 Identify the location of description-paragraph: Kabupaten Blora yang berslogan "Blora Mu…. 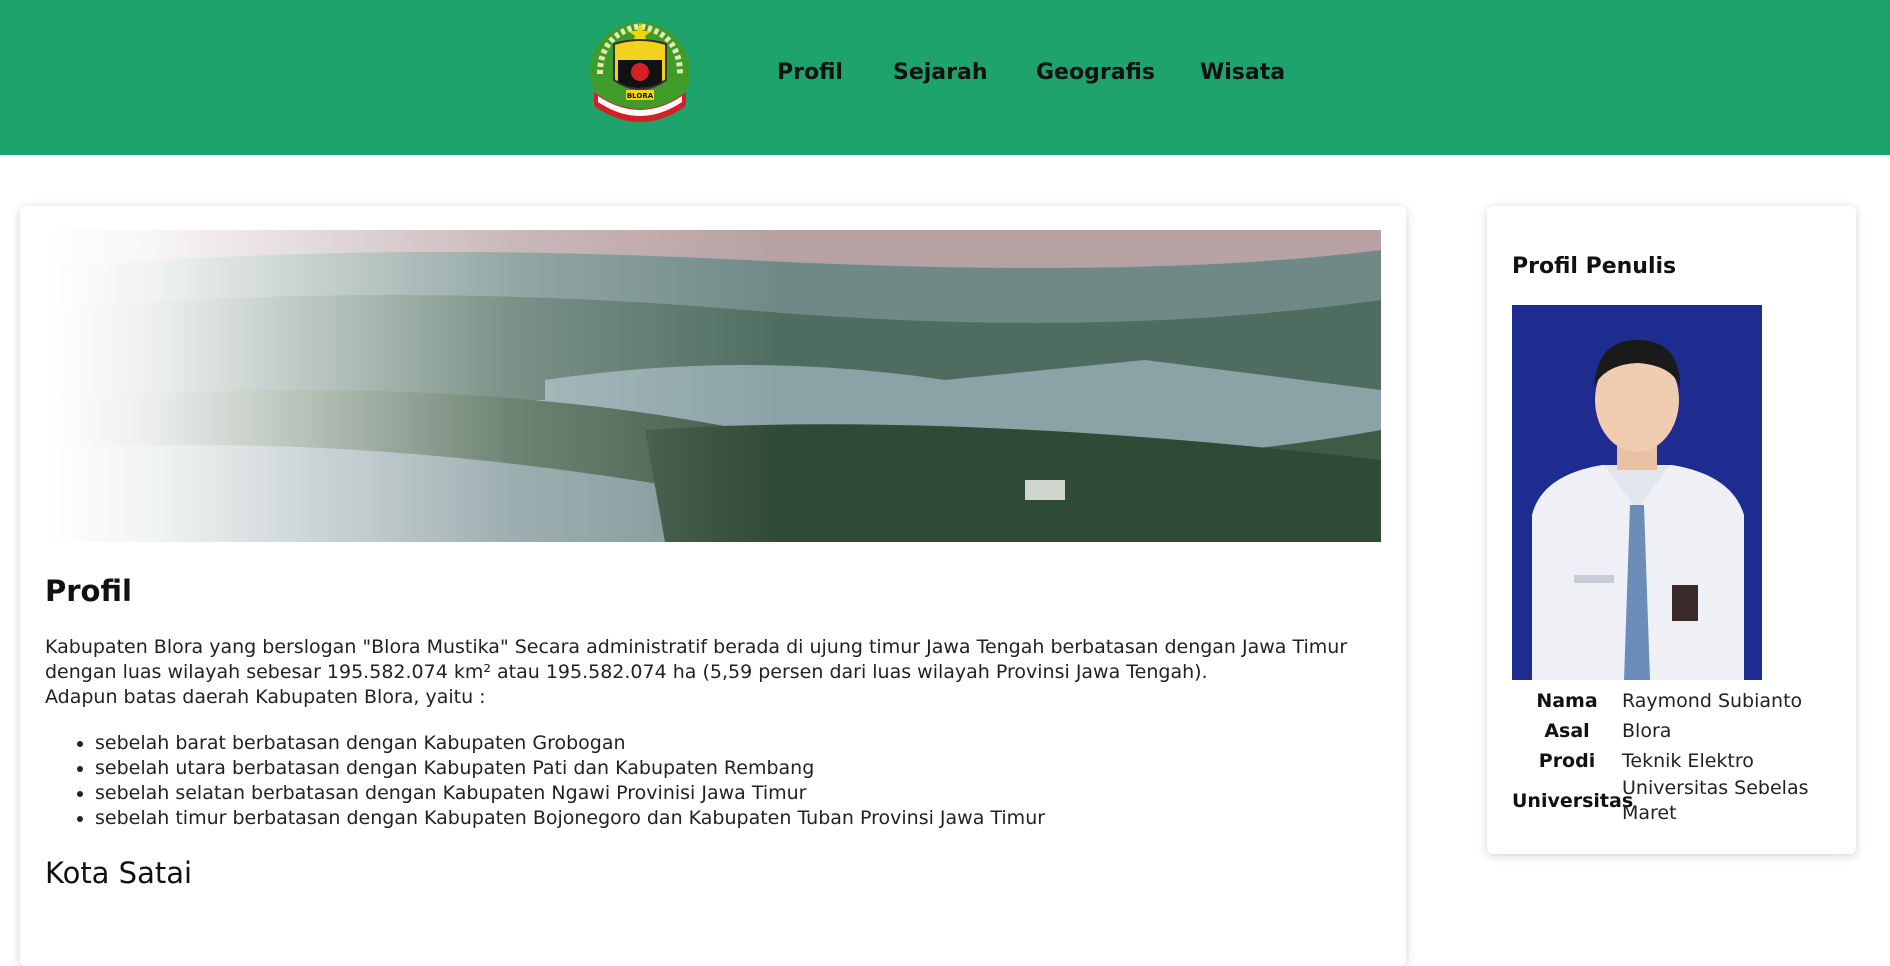
(696, 659).